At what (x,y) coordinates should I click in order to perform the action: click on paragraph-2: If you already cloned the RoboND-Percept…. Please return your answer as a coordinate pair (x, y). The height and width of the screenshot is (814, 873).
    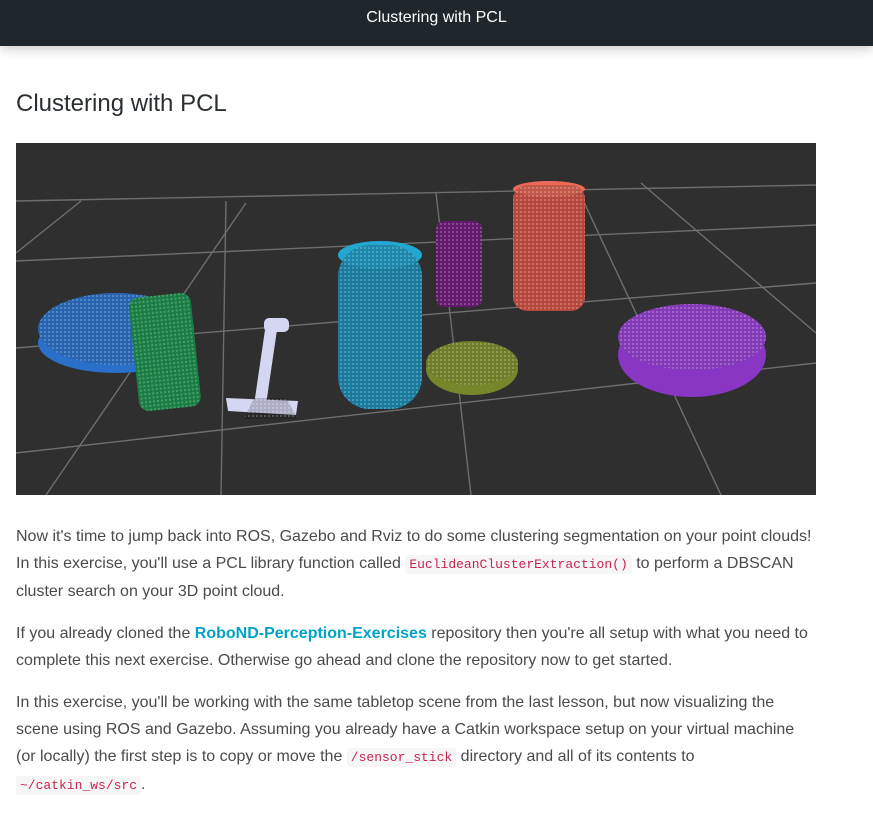
    Looking at the image, I should click on (416, 647).